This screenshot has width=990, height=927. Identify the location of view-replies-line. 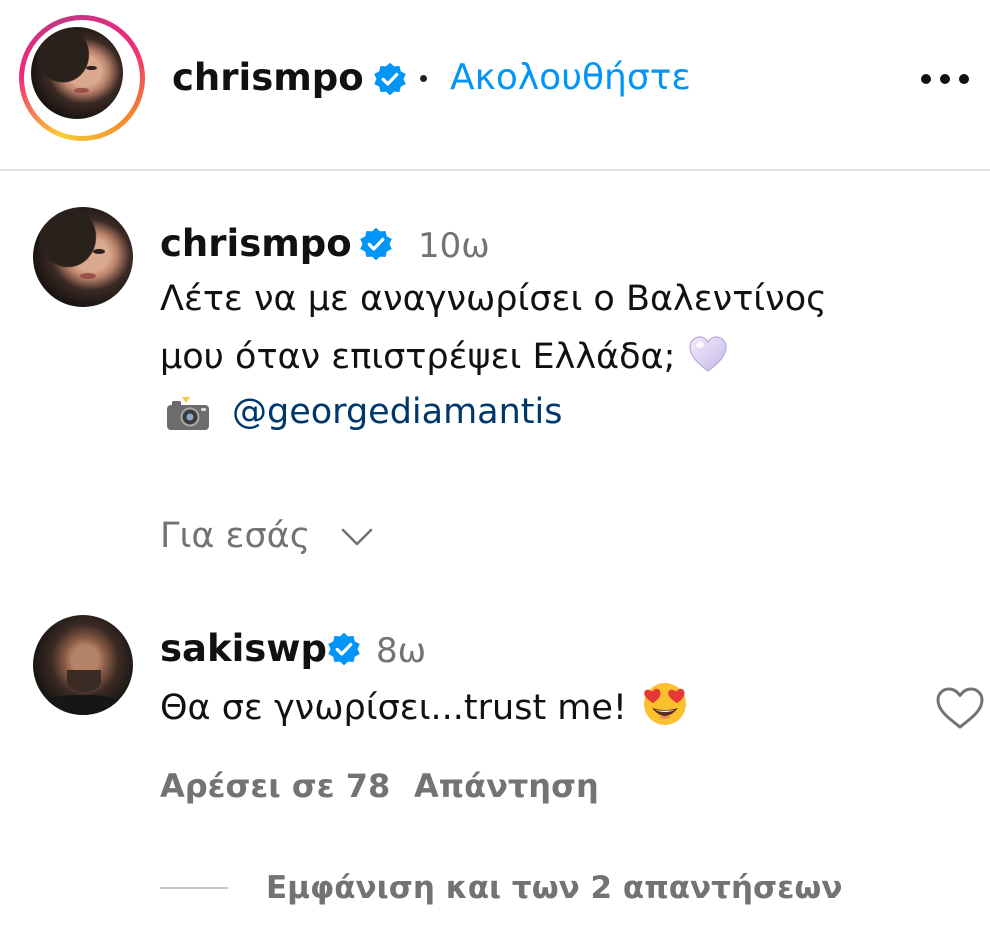
(194, 888).